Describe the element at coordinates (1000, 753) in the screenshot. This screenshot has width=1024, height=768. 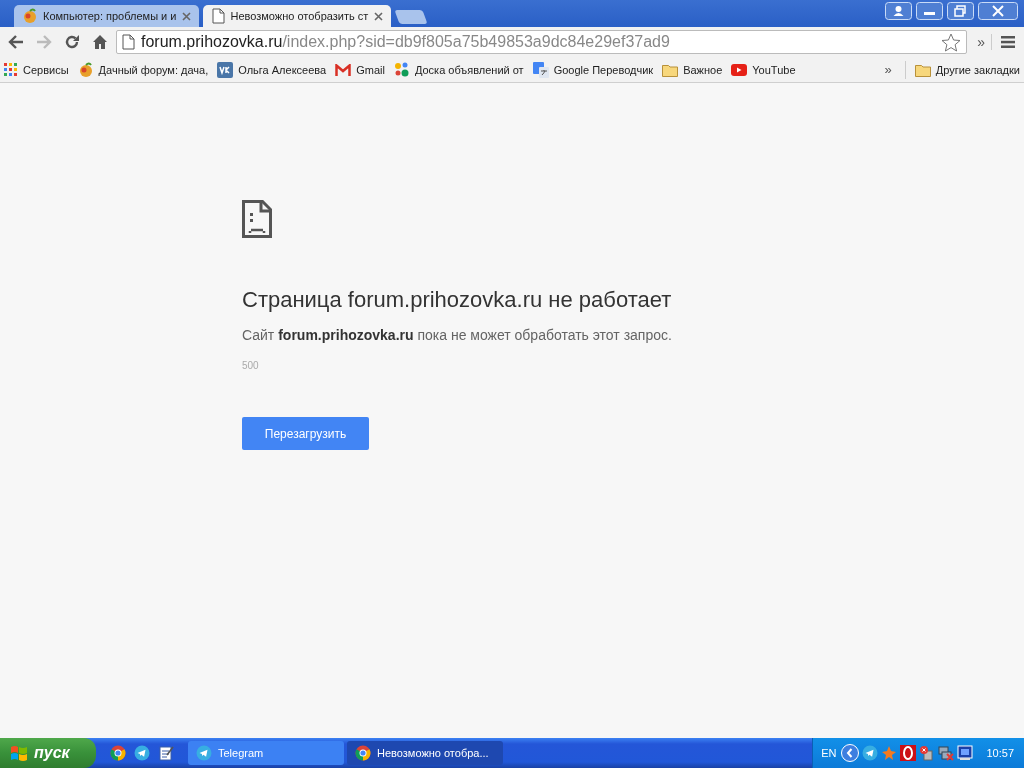
I see `clock: 10:57` at that location.